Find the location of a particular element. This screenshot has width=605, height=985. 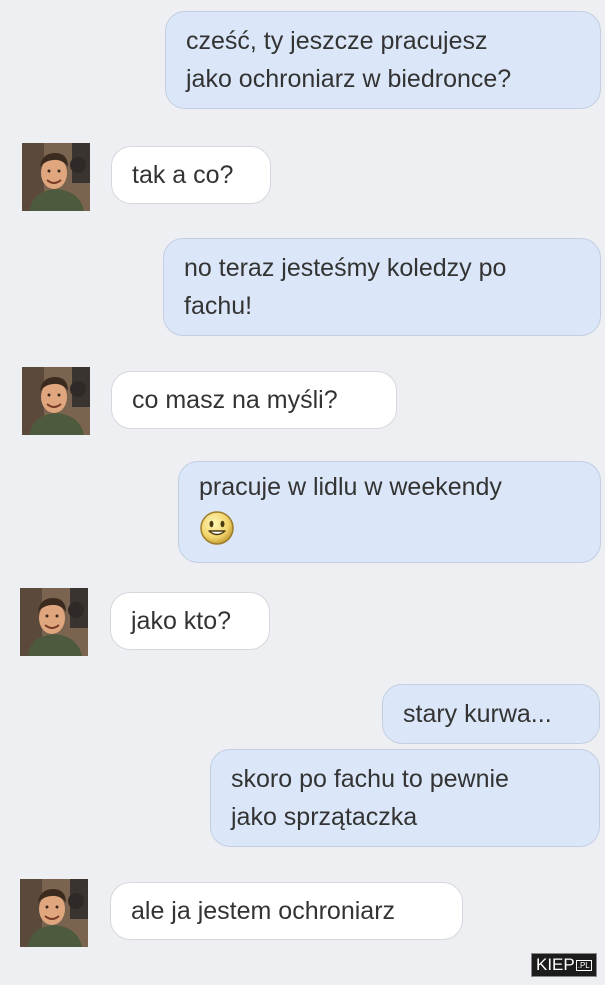

watermark-logo: KIEP .PL is located at coordinates (564, 965).